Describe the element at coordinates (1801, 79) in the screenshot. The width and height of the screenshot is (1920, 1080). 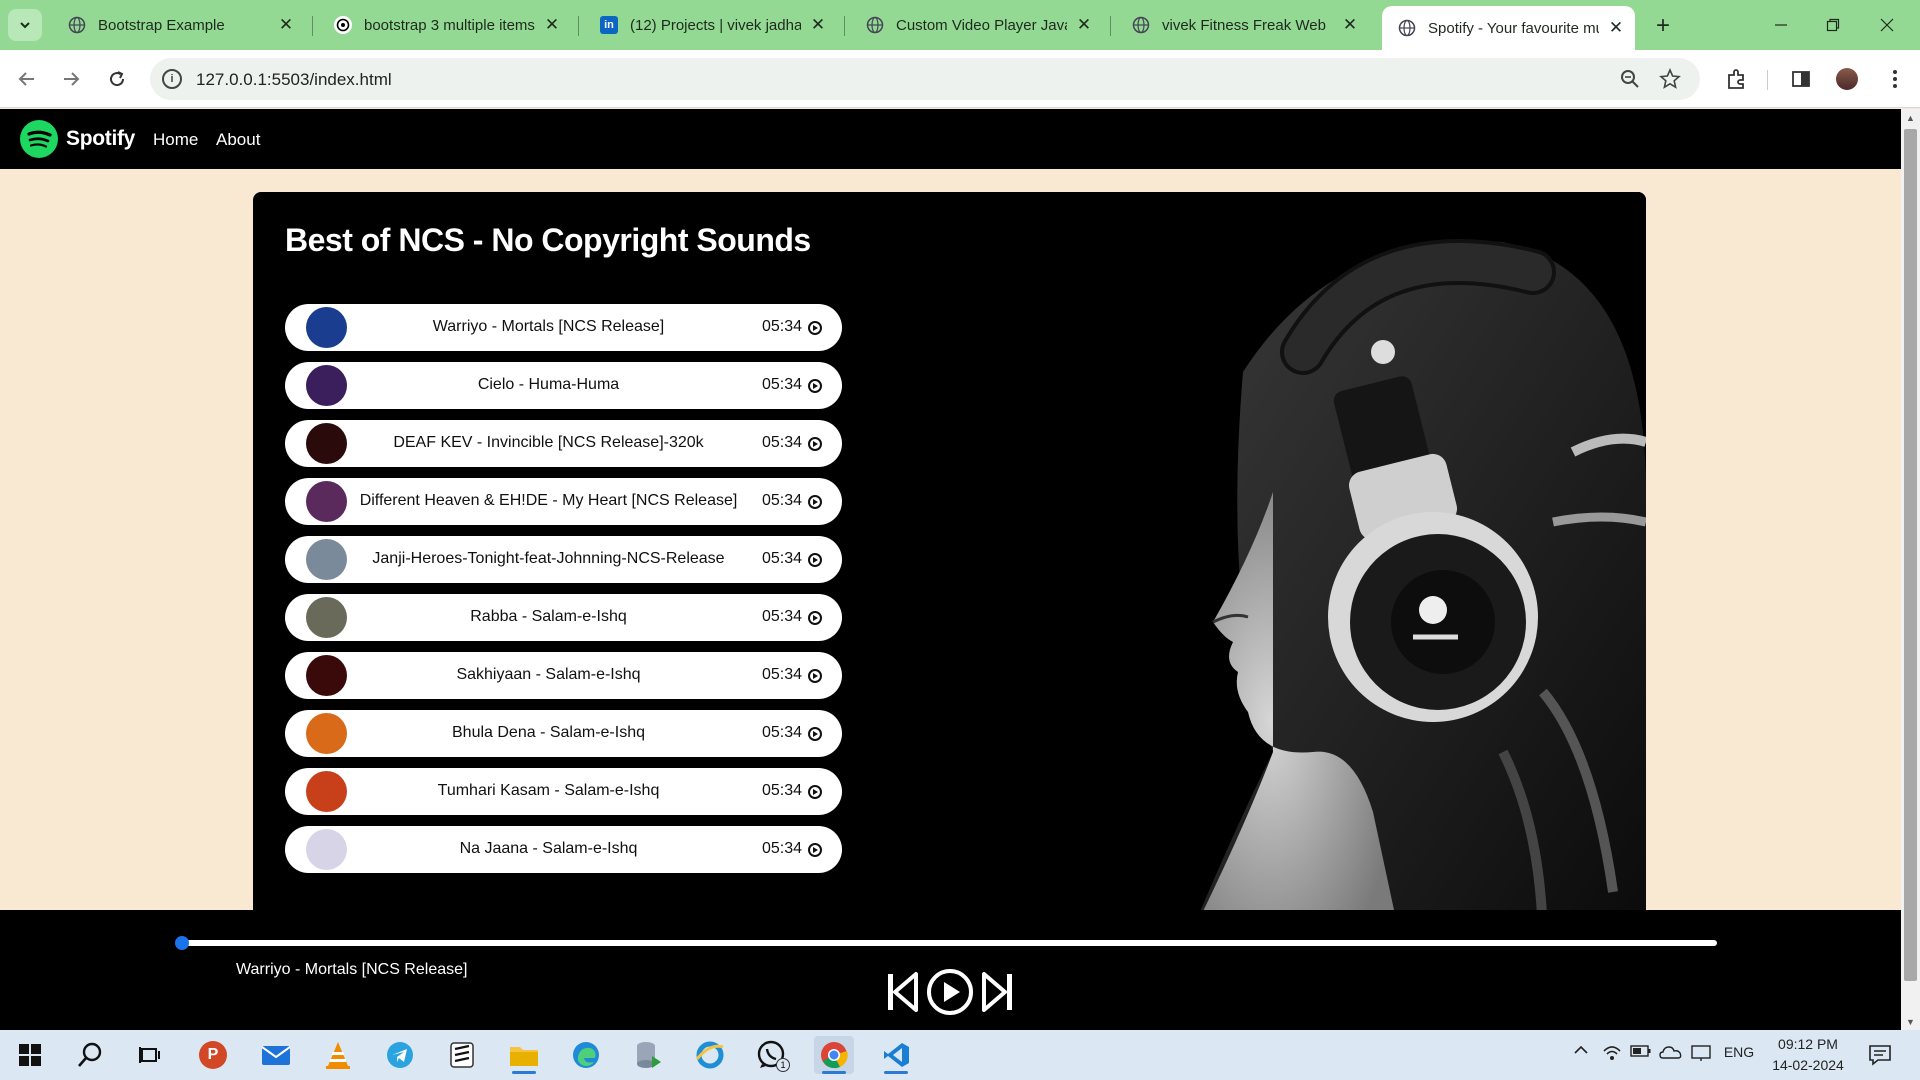
I see `side-panel-icon` at that location.